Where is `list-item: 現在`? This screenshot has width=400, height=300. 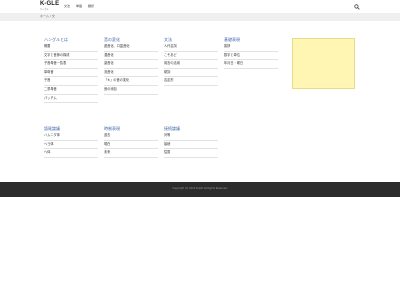
list-item: 現在 is located at coordinates (131, 145).